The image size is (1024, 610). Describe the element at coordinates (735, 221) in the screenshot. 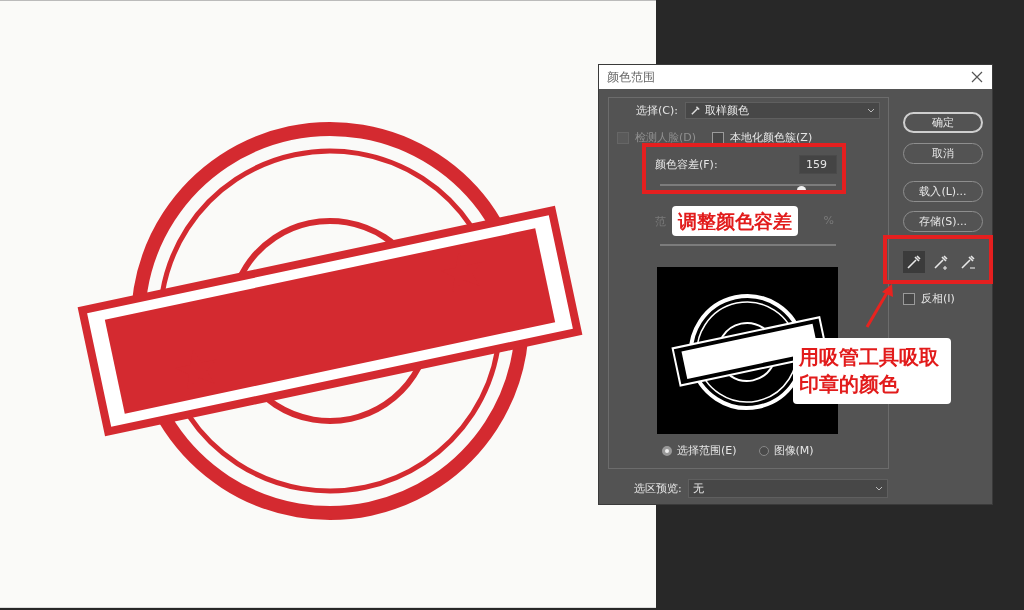

I see `callout-label: 调整颜色容差` at that location.